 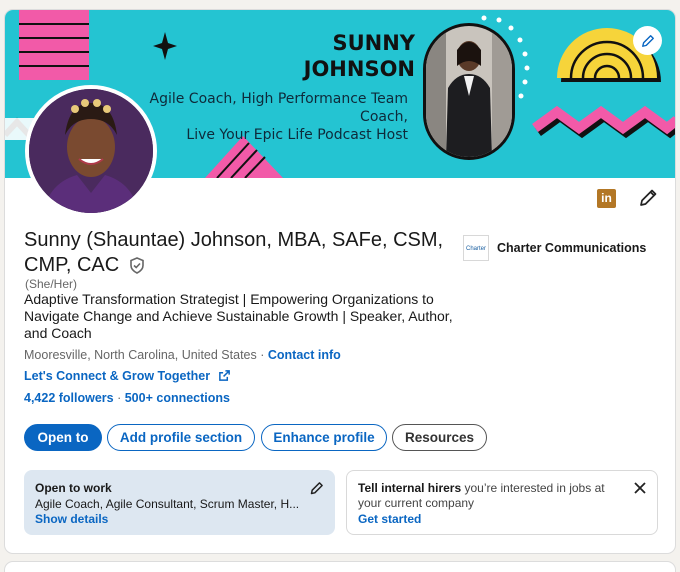 What do you see at coordinates (304, 355) in the screenshot?
I see `contact-info-link: Contact info` at bounding box center [304, 355].